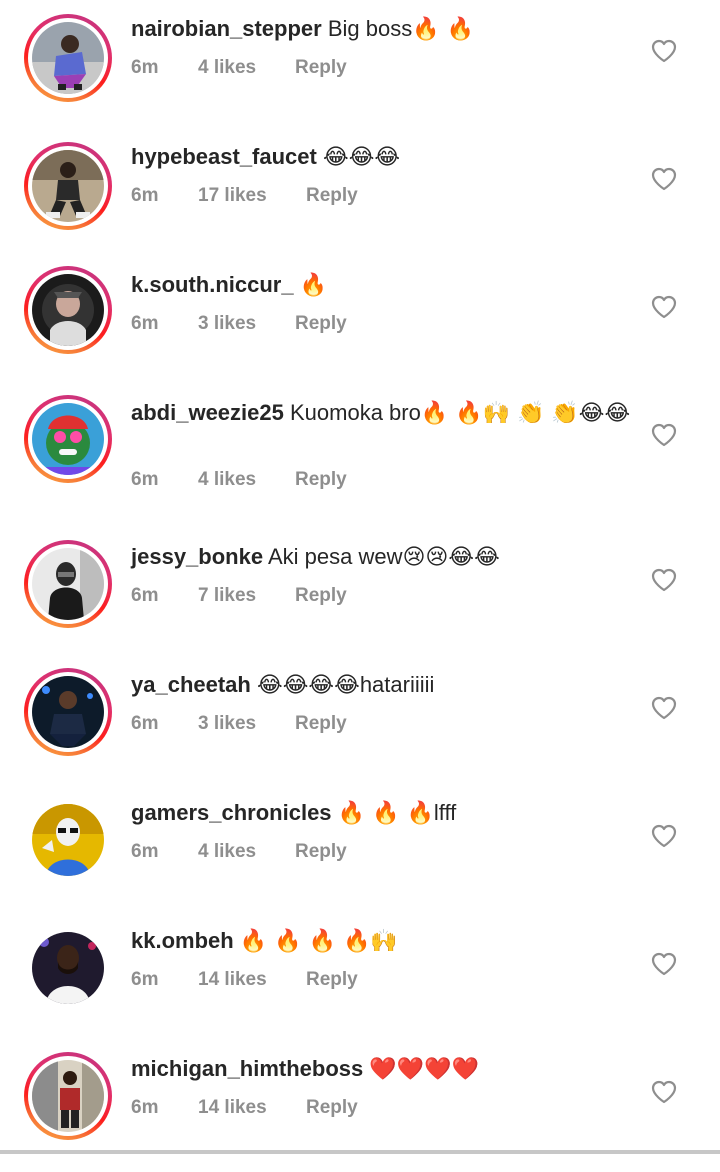  I want to click on comment-text-line: gamers_chronicles 🔥 🔥 🔥lfff, so click(381, 813).